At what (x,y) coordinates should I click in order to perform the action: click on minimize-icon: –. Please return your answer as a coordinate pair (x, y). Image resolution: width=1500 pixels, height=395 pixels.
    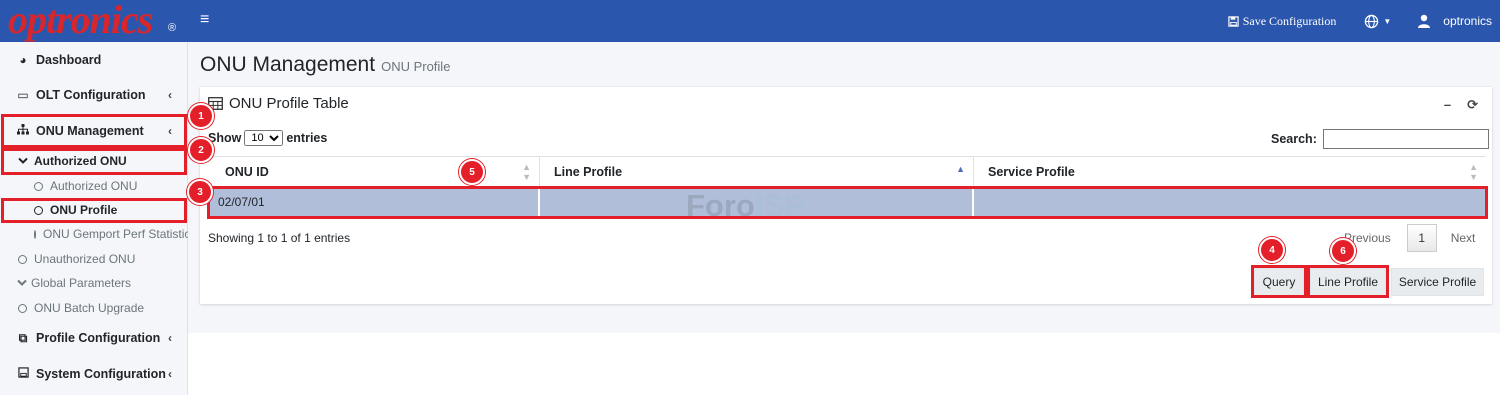
    Looking at the image, I should click on (1447, 105).